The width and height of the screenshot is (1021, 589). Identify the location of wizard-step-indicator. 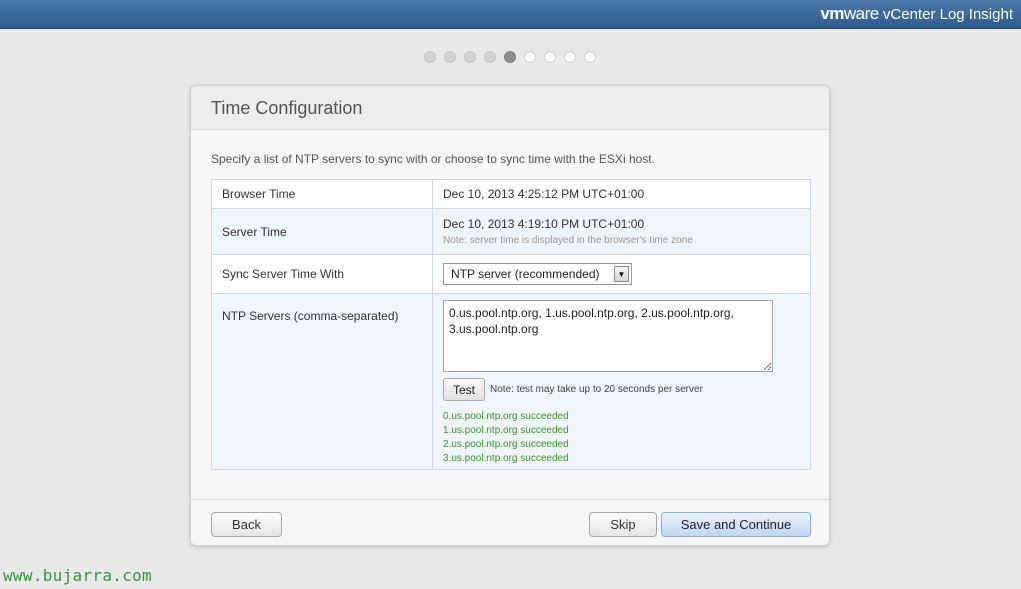
(510, 57).